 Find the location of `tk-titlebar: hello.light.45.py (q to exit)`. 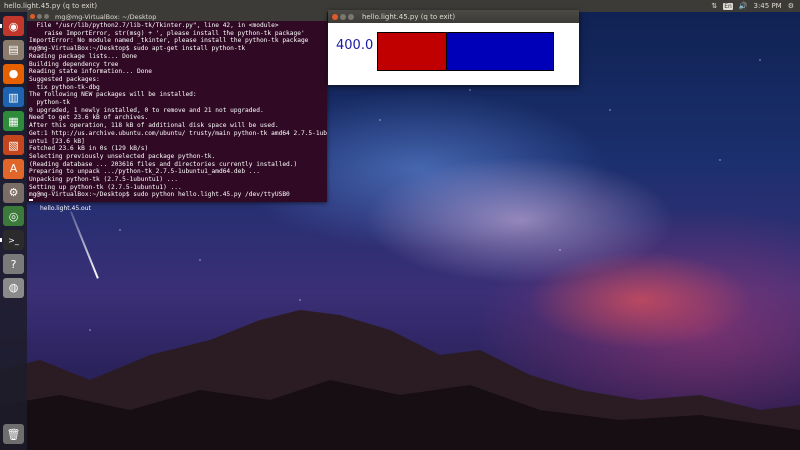

tk-titlebar: hello.light.45.py (q to exit) is located at coordinates (453, 16).